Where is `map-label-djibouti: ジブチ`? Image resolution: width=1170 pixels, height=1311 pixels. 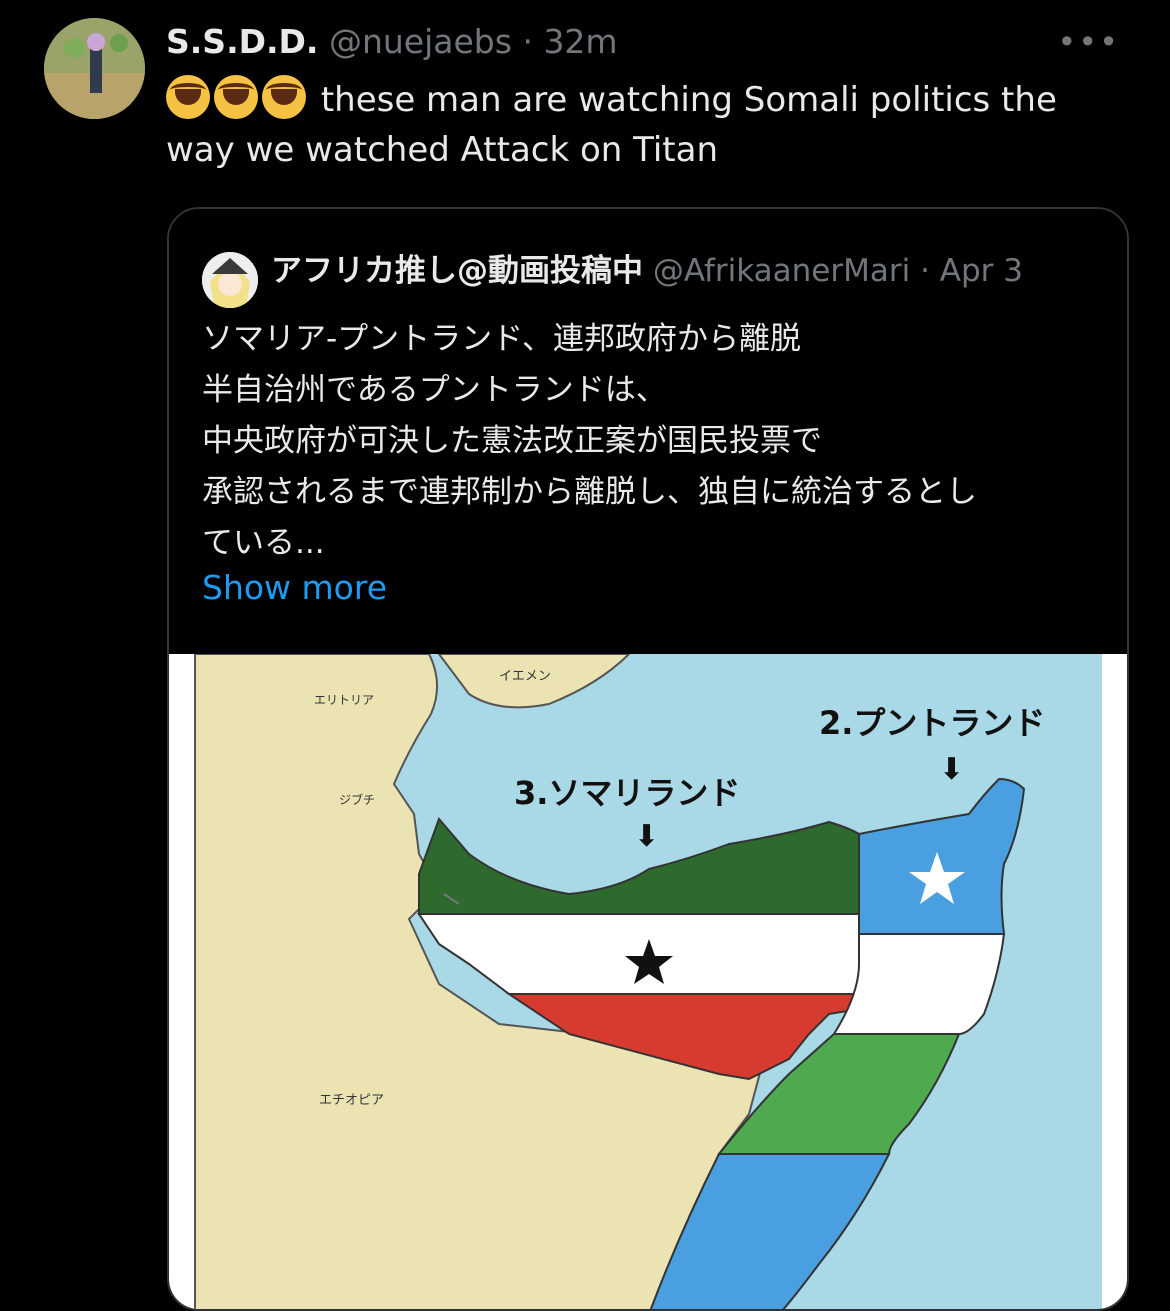
map-label-djibouti: ジブチ is located at coordinates (357, 799).